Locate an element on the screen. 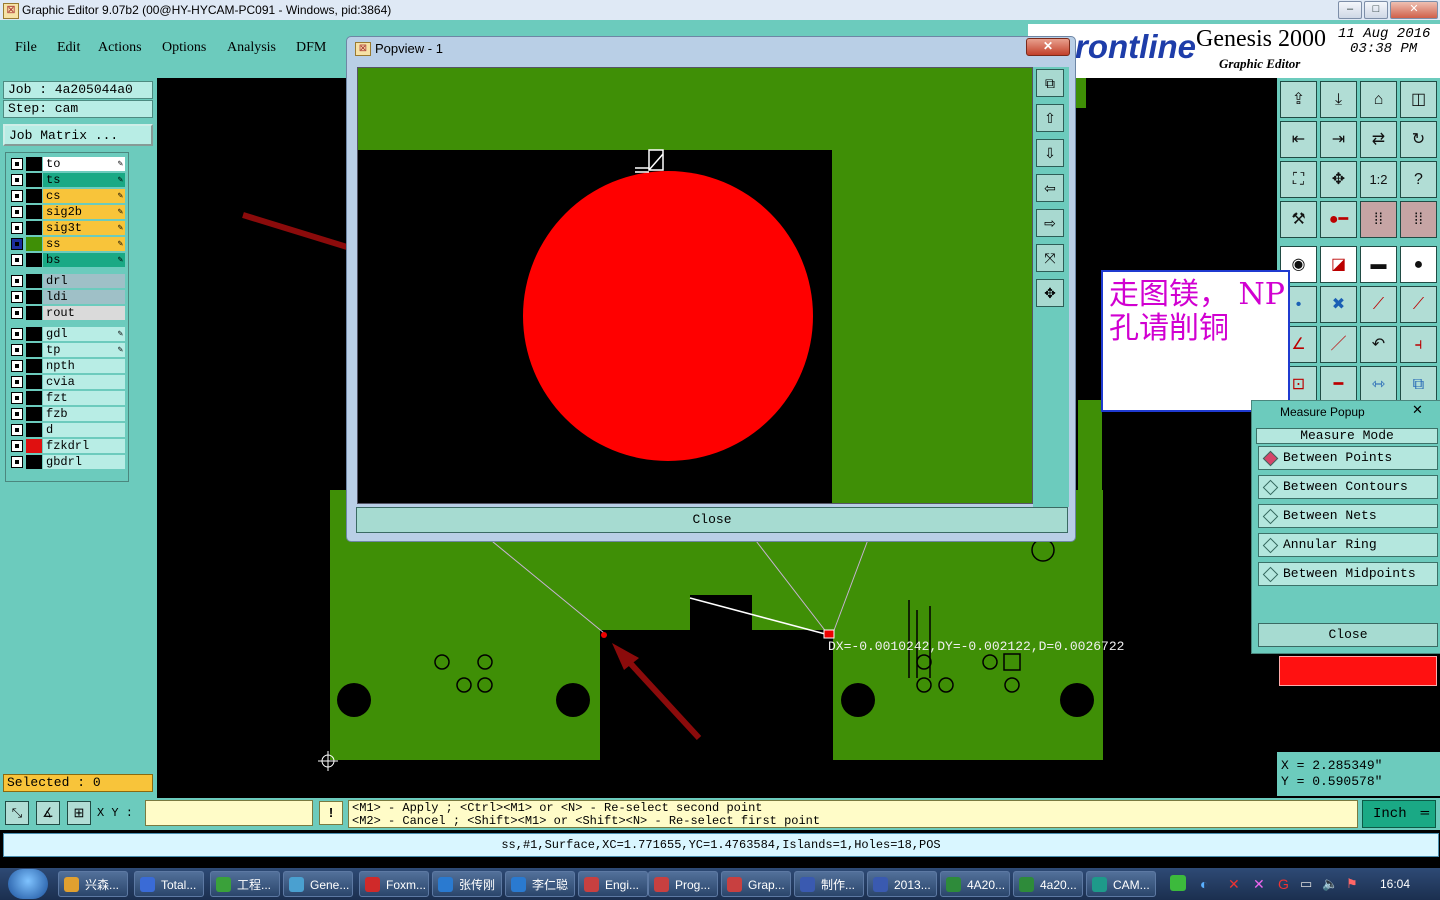 Image resolution: width=1440 pixels, height=900 pixels. start-button-icon is located at coordinates (28, 884).